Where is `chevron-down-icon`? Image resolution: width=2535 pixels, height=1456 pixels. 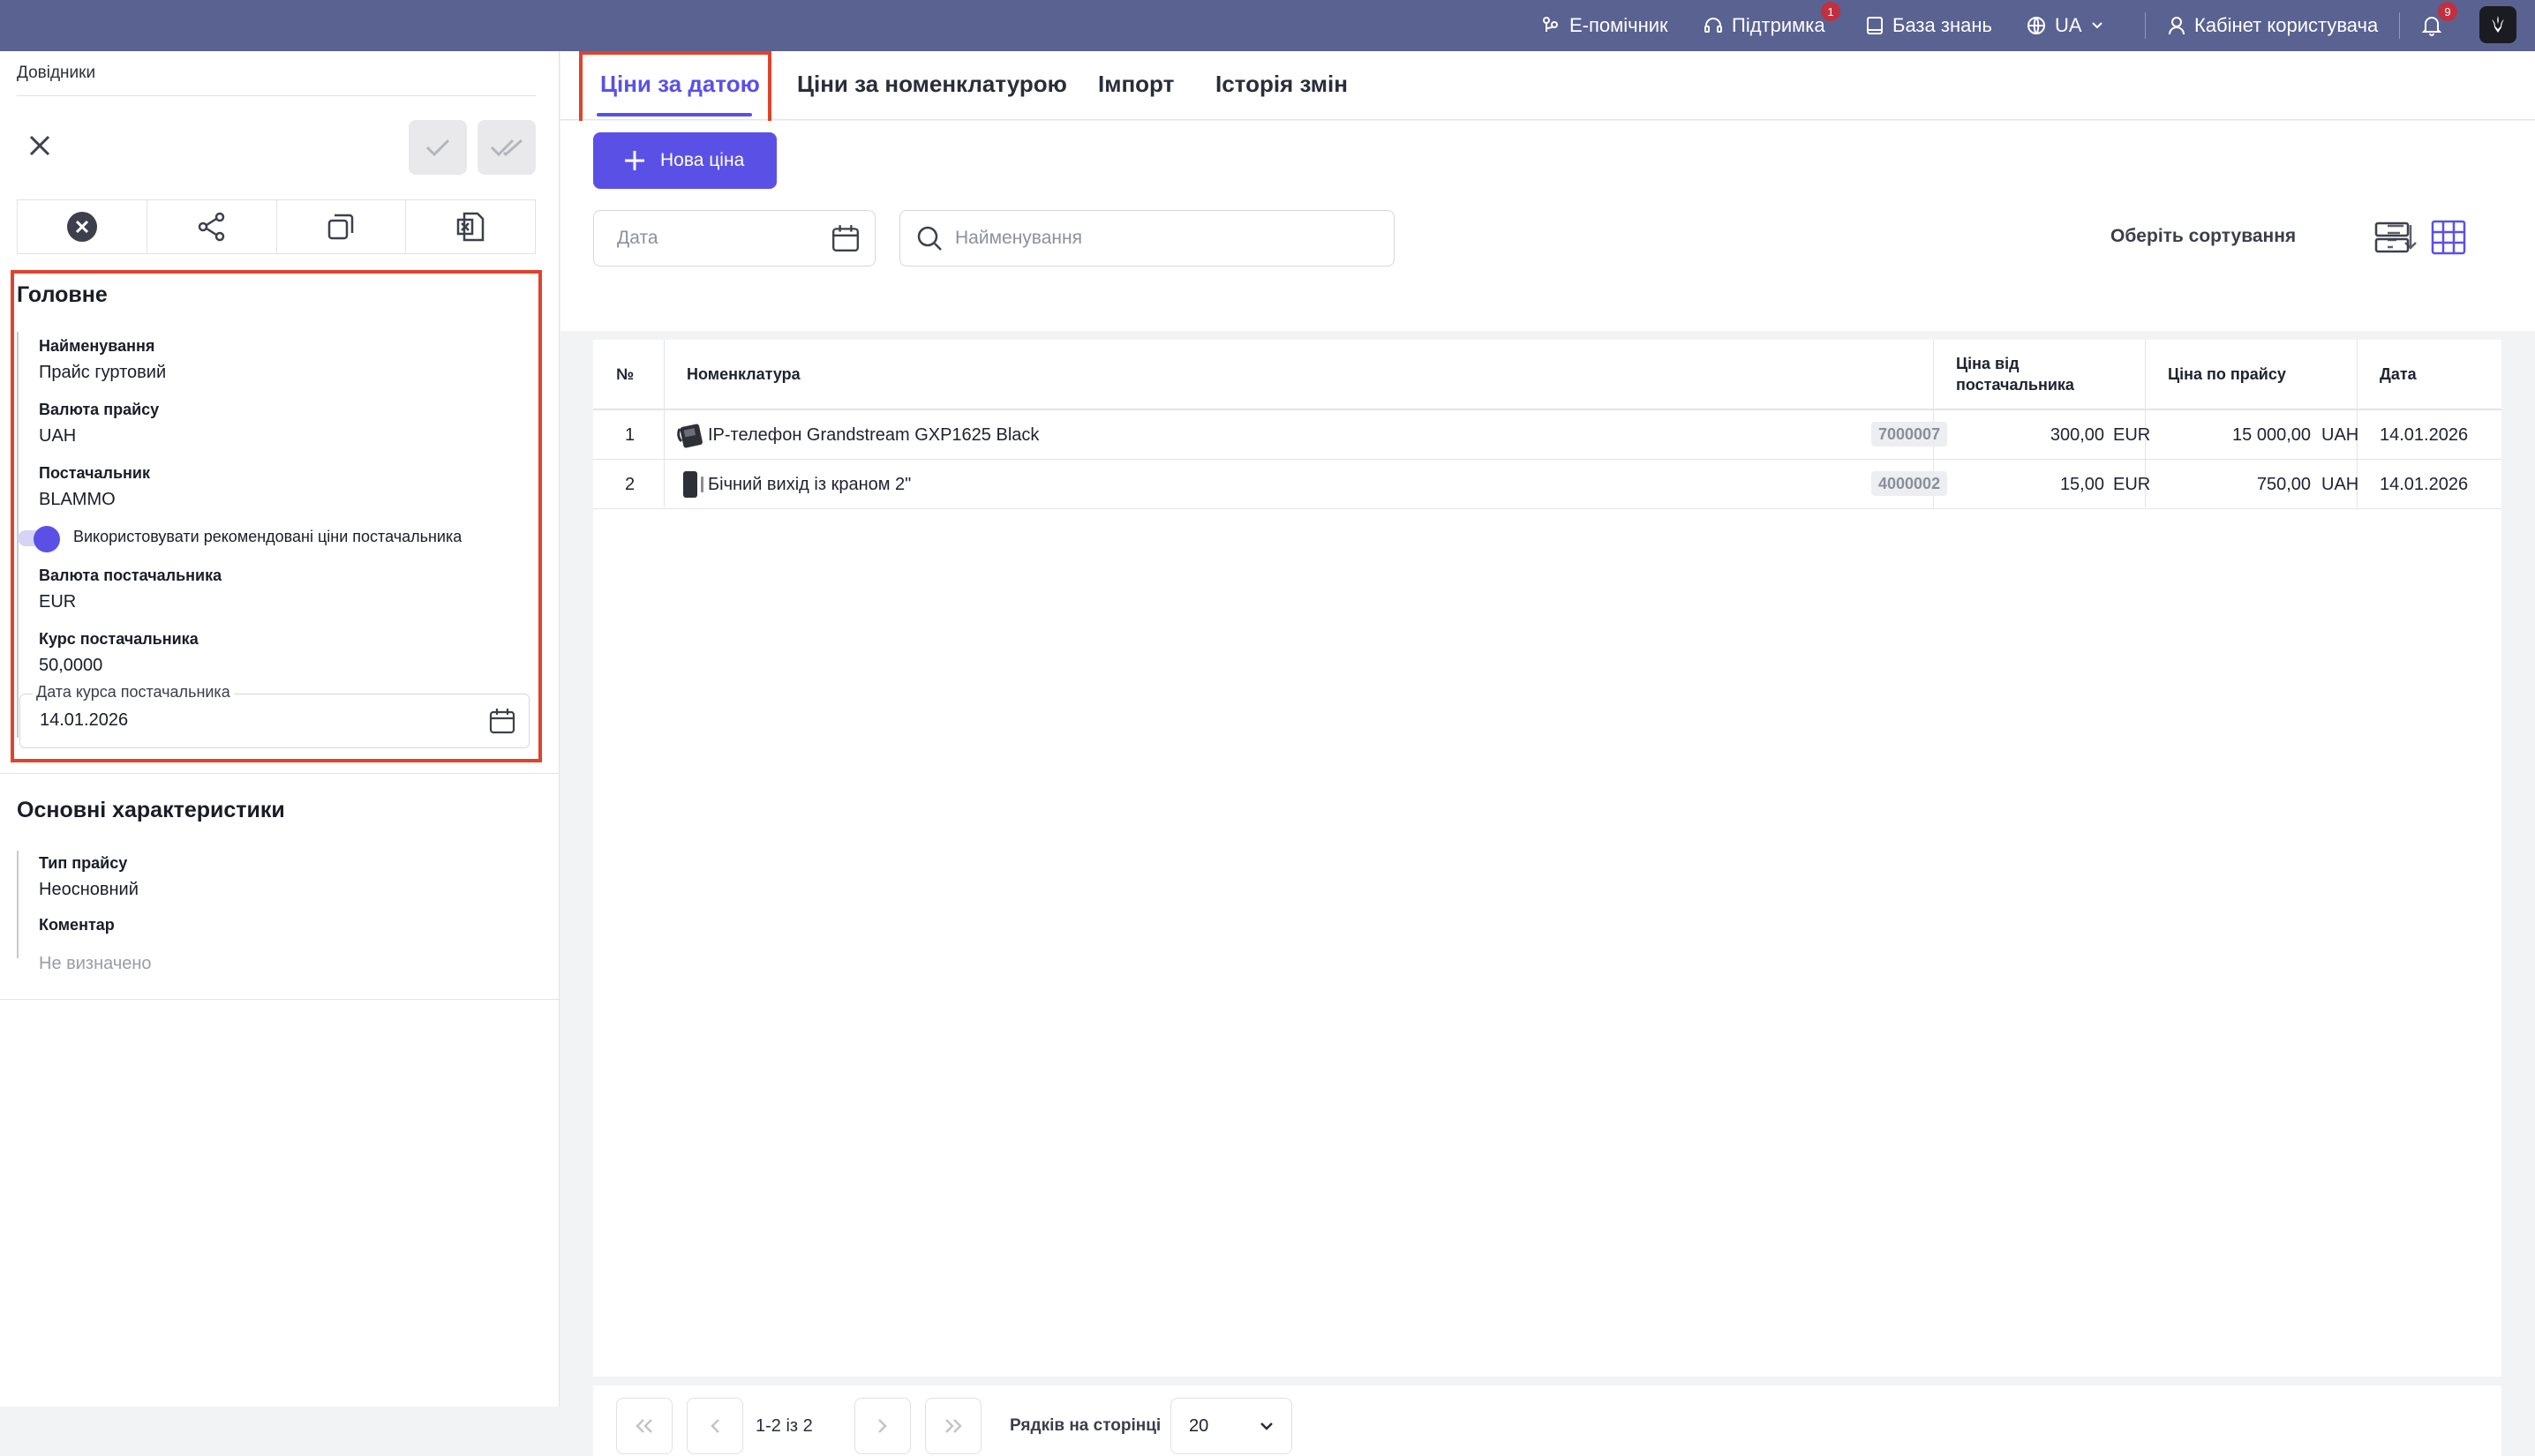
chevron-down-icon is located at coordinates (2097, 25).